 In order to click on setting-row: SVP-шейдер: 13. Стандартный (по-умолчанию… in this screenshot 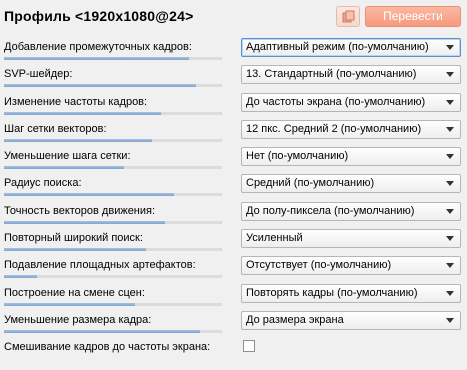, I will do `click(233, 76)`.